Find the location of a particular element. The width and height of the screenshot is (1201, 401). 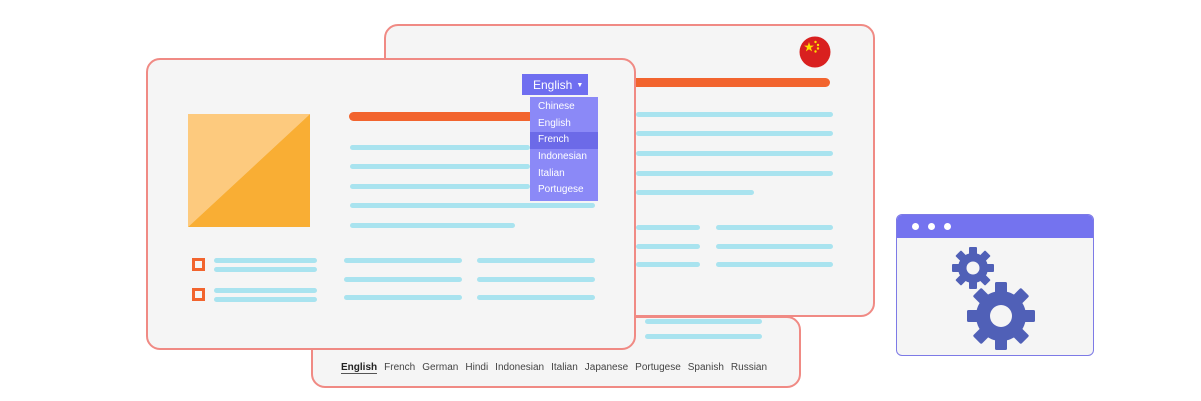

language-link: German is located at coordinates (440, 368).